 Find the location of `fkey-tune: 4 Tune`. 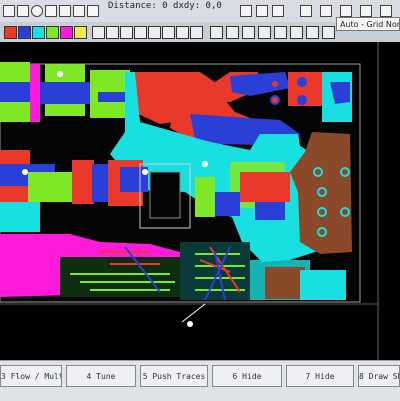

fkey-tune: 4 Tune is located at coordinates (101, 376).